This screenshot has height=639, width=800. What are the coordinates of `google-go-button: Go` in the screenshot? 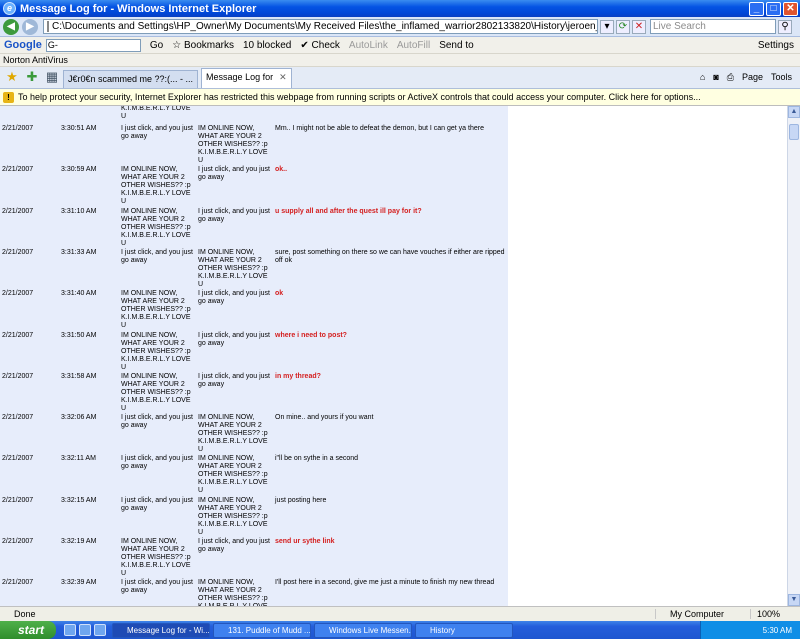 It's located at (156, 45).